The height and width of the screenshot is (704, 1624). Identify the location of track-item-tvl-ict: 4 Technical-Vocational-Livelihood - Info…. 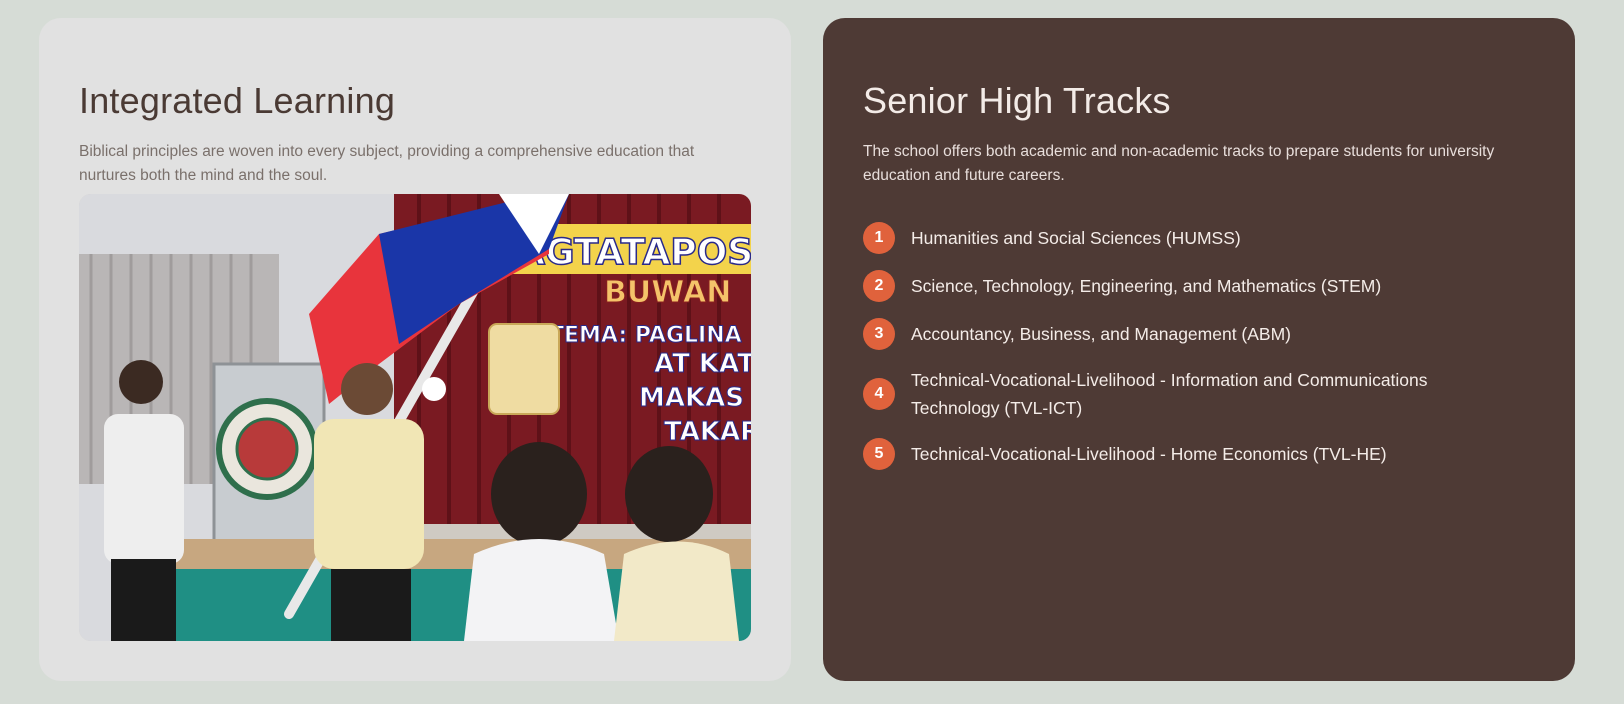
(1199, 394).